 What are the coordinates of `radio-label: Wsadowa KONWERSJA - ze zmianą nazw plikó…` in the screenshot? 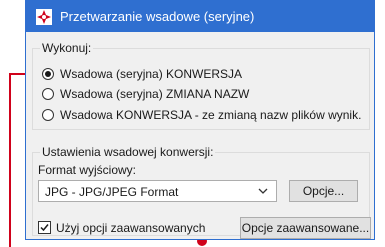 It's located at (211, 115).